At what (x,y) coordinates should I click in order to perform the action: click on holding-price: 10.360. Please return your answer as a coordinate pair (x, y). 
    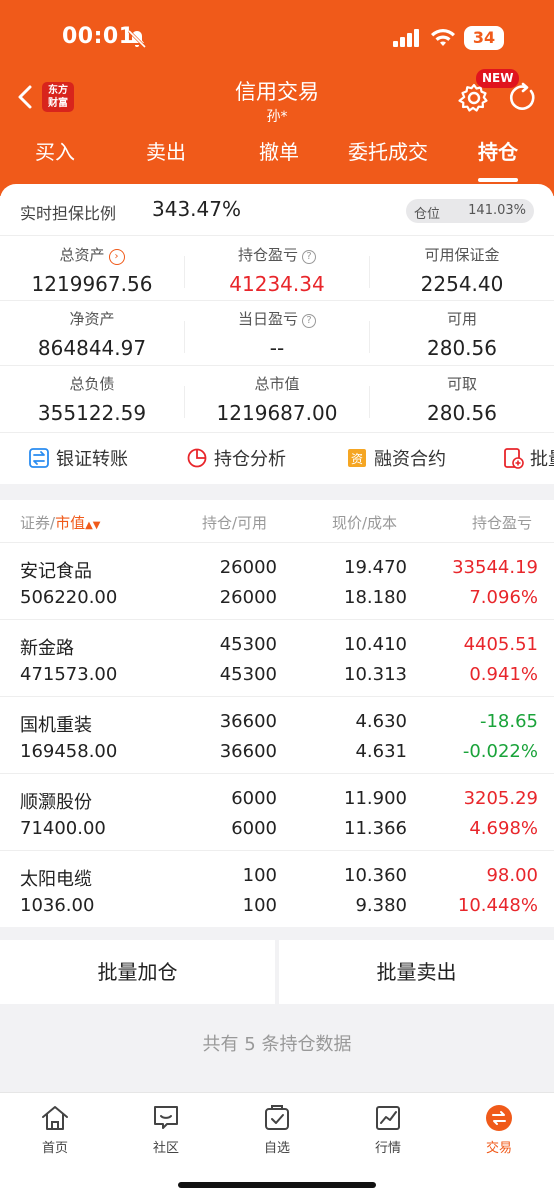
    Looking at the image, I should click on (375, 875).